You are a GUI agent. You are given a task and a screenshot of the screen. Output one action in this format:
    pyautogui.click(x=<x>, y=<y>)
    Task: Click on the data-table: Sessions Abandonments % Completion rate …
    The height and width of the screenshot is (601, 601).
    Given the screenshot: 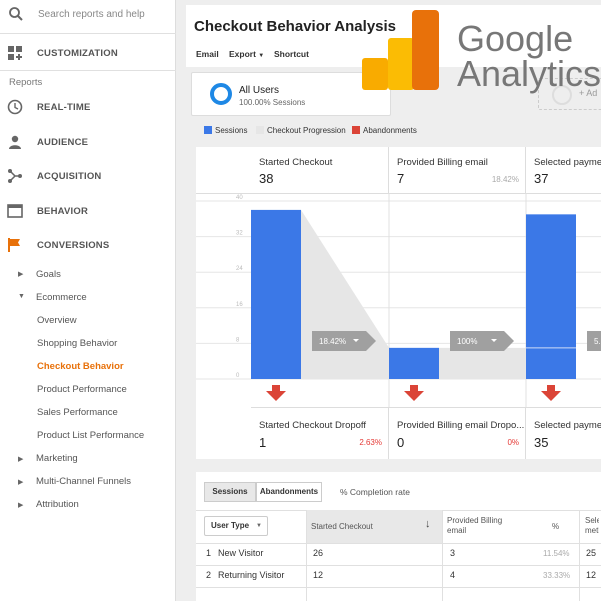 What is the action you would take?
    pyautogui.click(x=398, y=536)
    